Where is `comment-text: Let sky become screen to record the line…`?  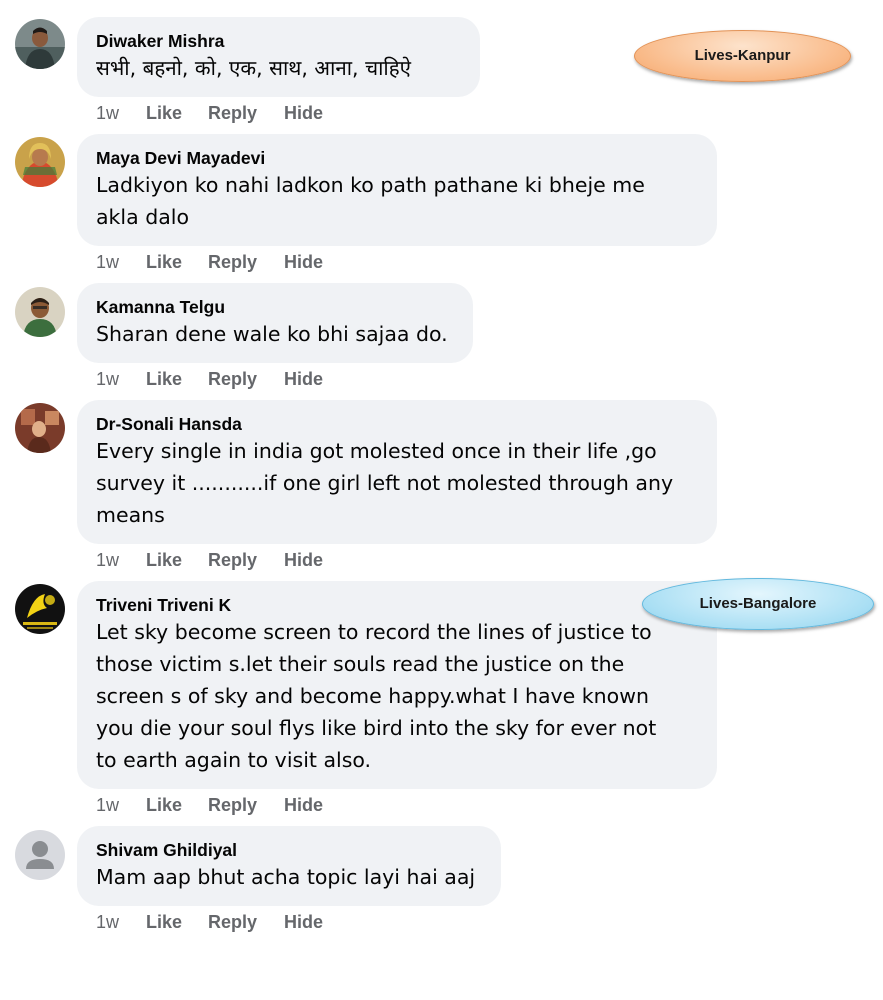 comment-text: Let sky become screen to record the line… is located at coordinates (396, 696).